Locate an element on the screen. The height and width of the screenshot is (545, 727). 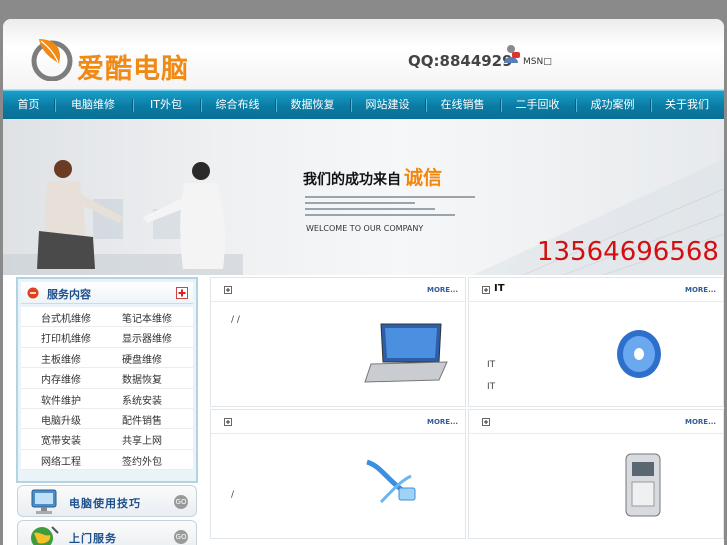
nav-item-repair: 电脑维修 is located at coordinates (93, 105).